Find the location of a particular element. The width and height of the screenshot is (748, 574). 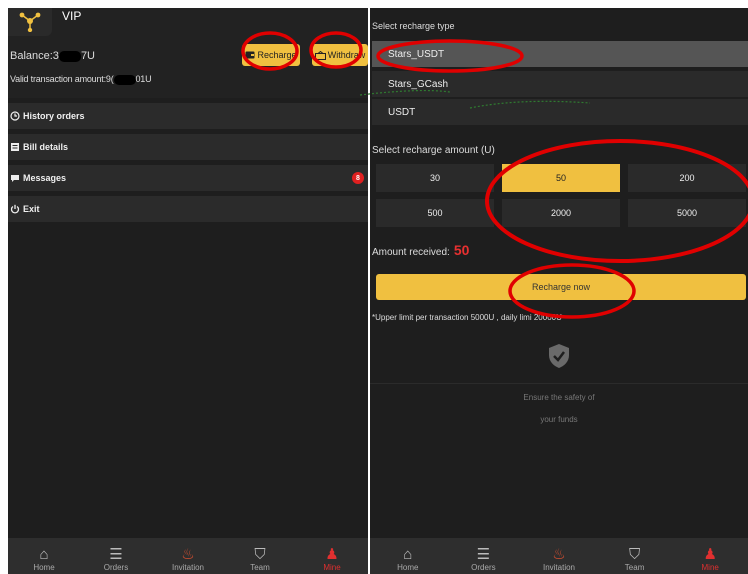

chat-icon is located at coordinates (15, 178).